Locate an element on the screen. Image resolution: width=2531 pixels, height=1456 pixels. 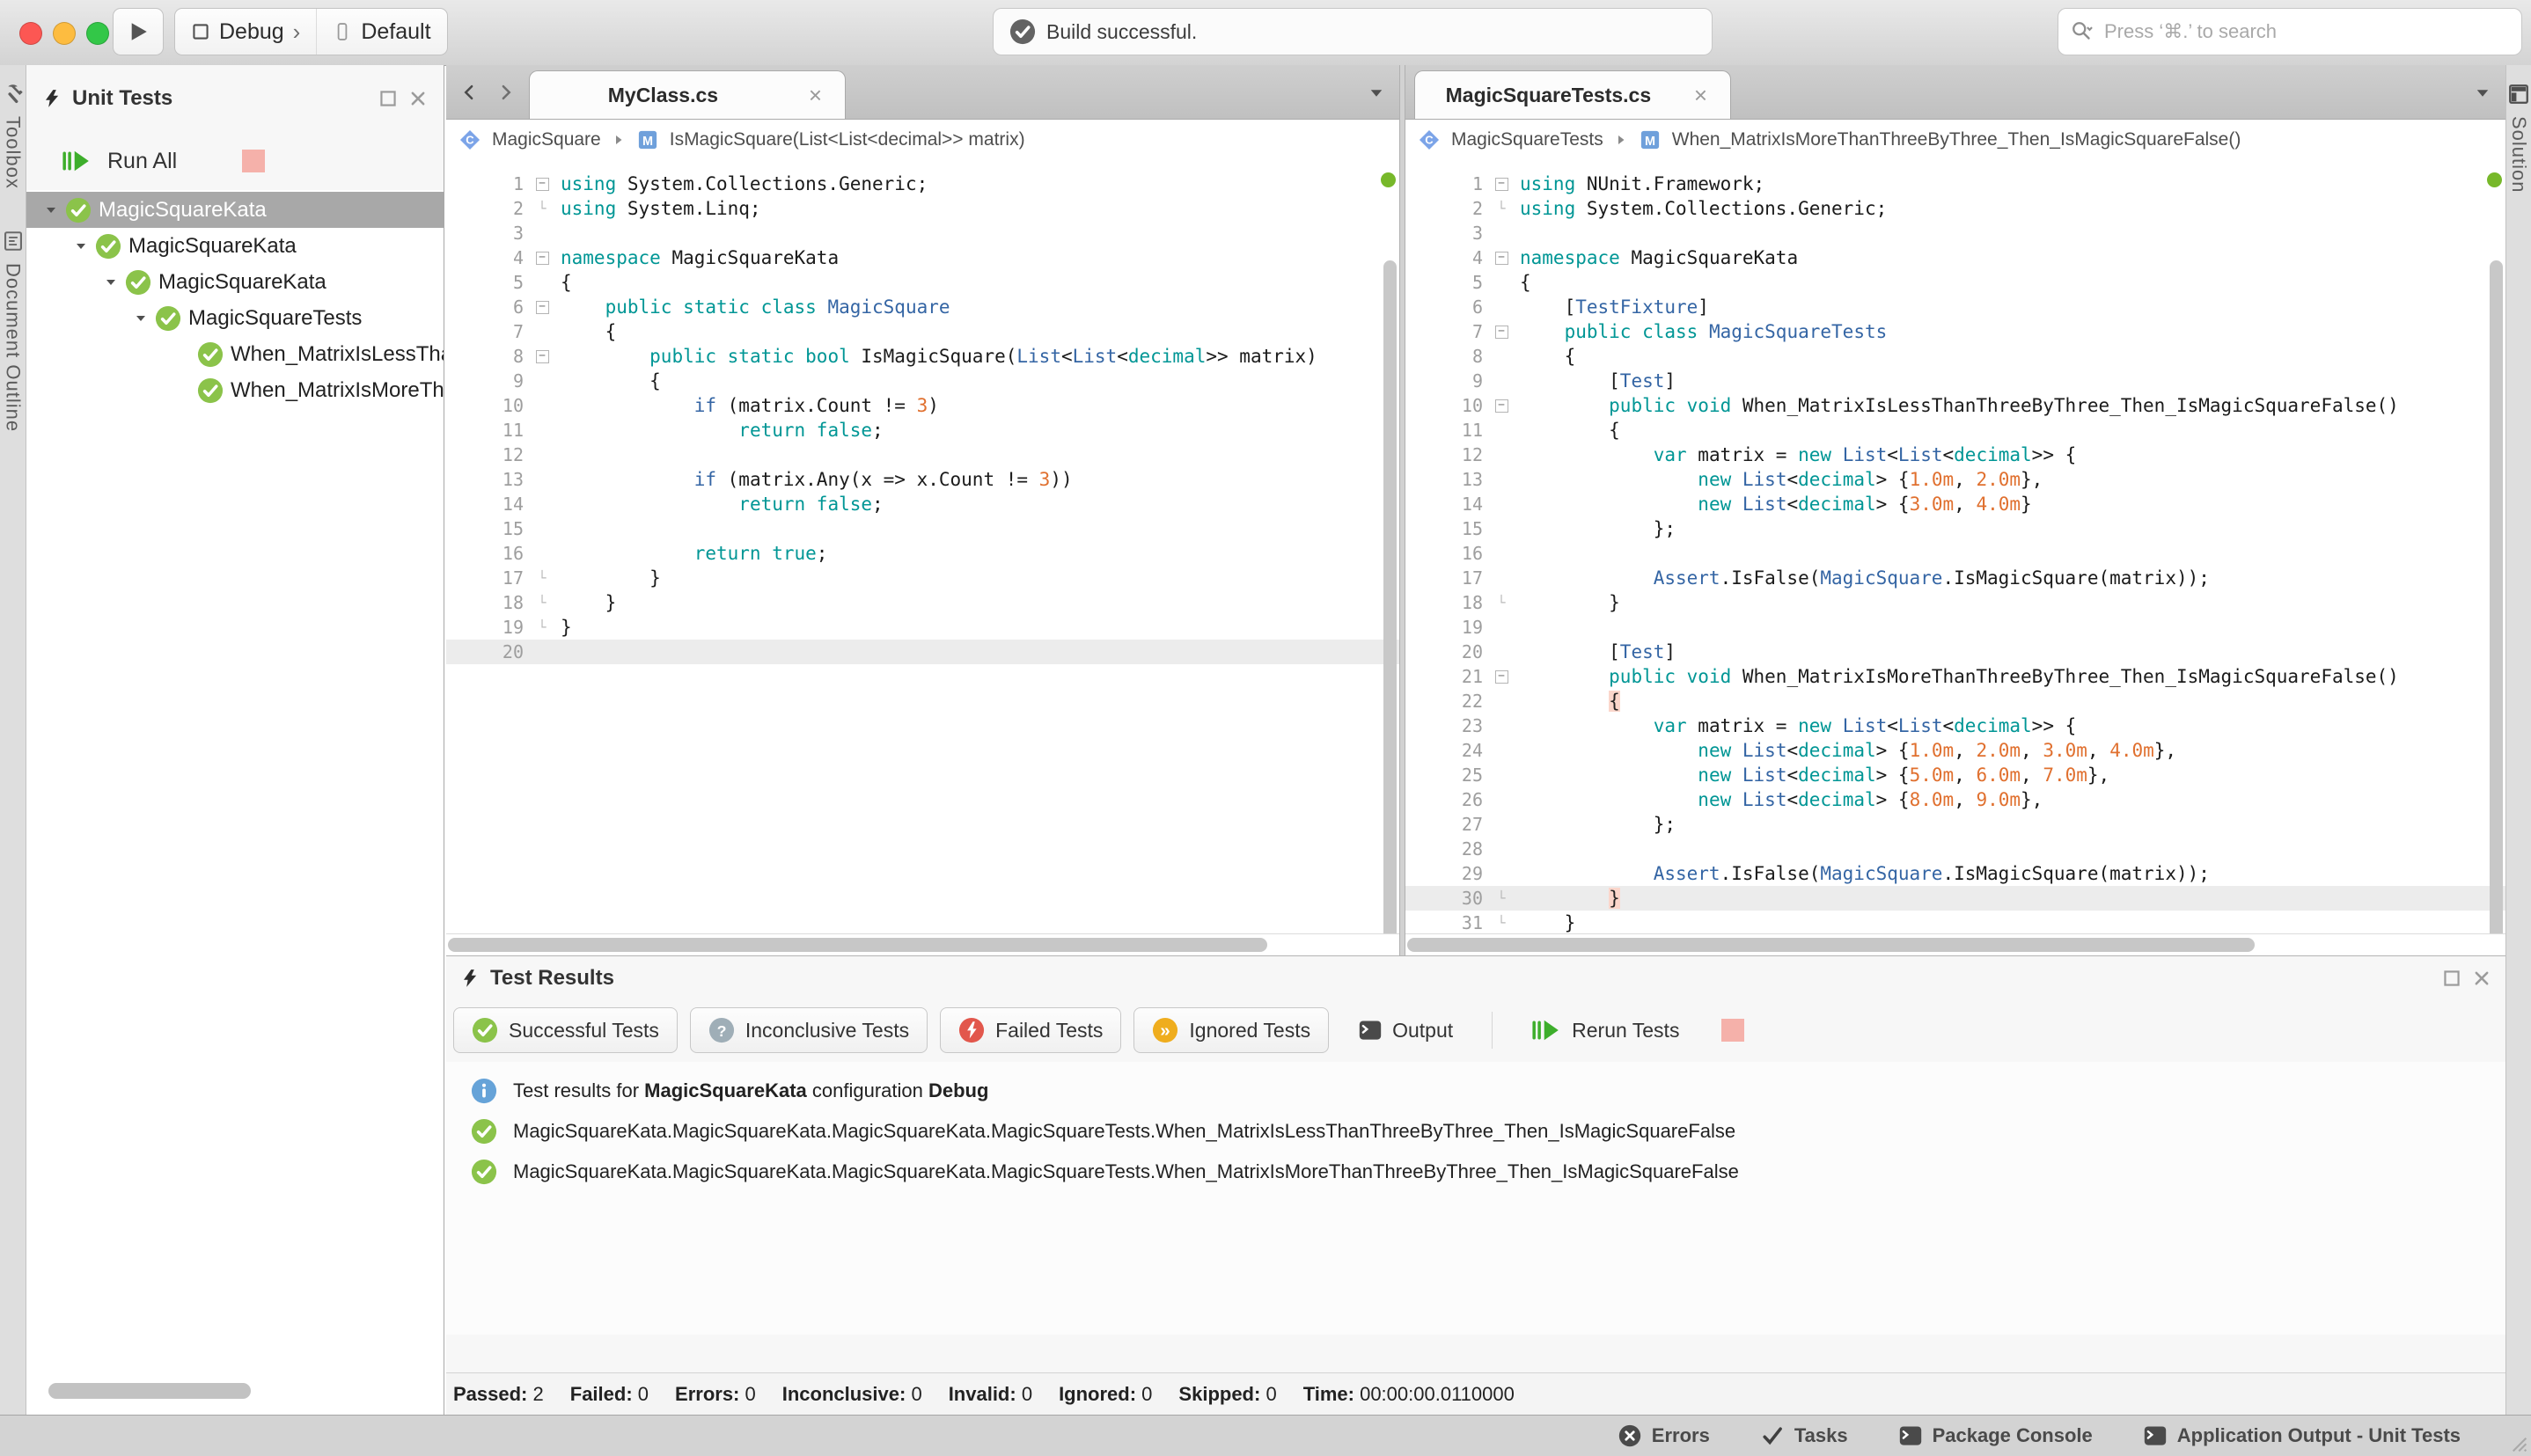
window-minimize-button is located at coordinates (64, 33).